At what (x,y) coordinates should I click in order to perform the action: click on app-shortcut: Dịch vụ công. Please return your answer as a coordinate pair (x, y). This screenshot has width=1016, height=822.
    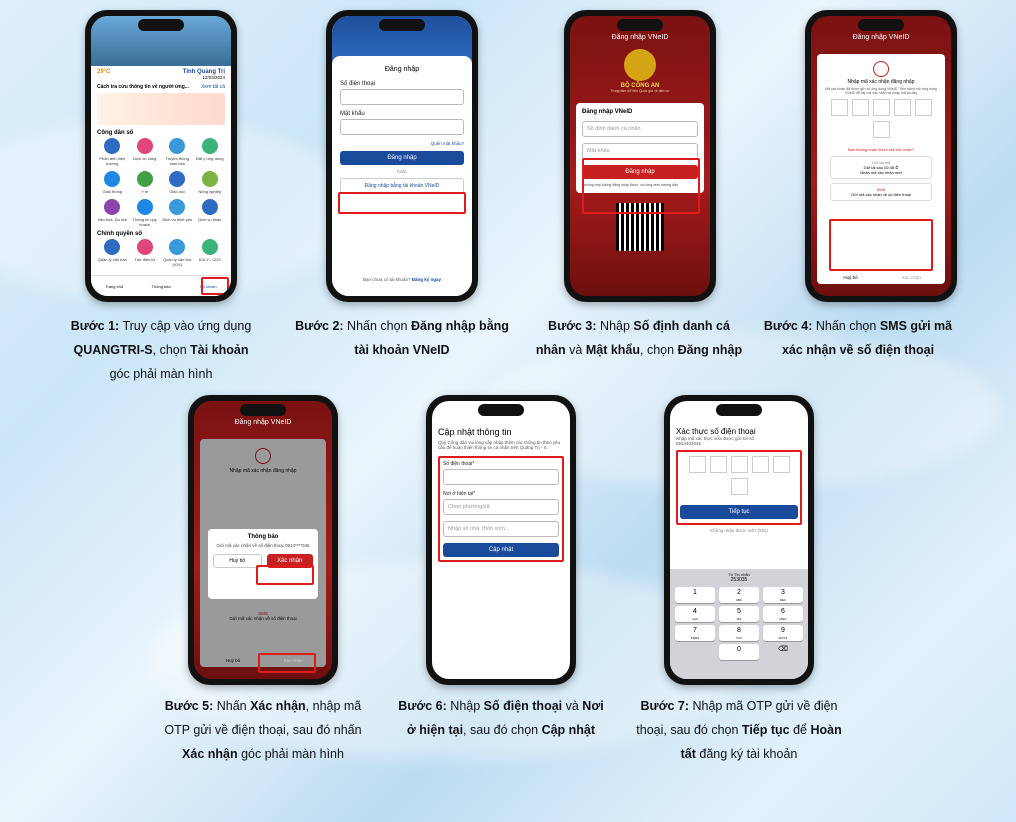
    Looking at the image, I should click on (145, 152).